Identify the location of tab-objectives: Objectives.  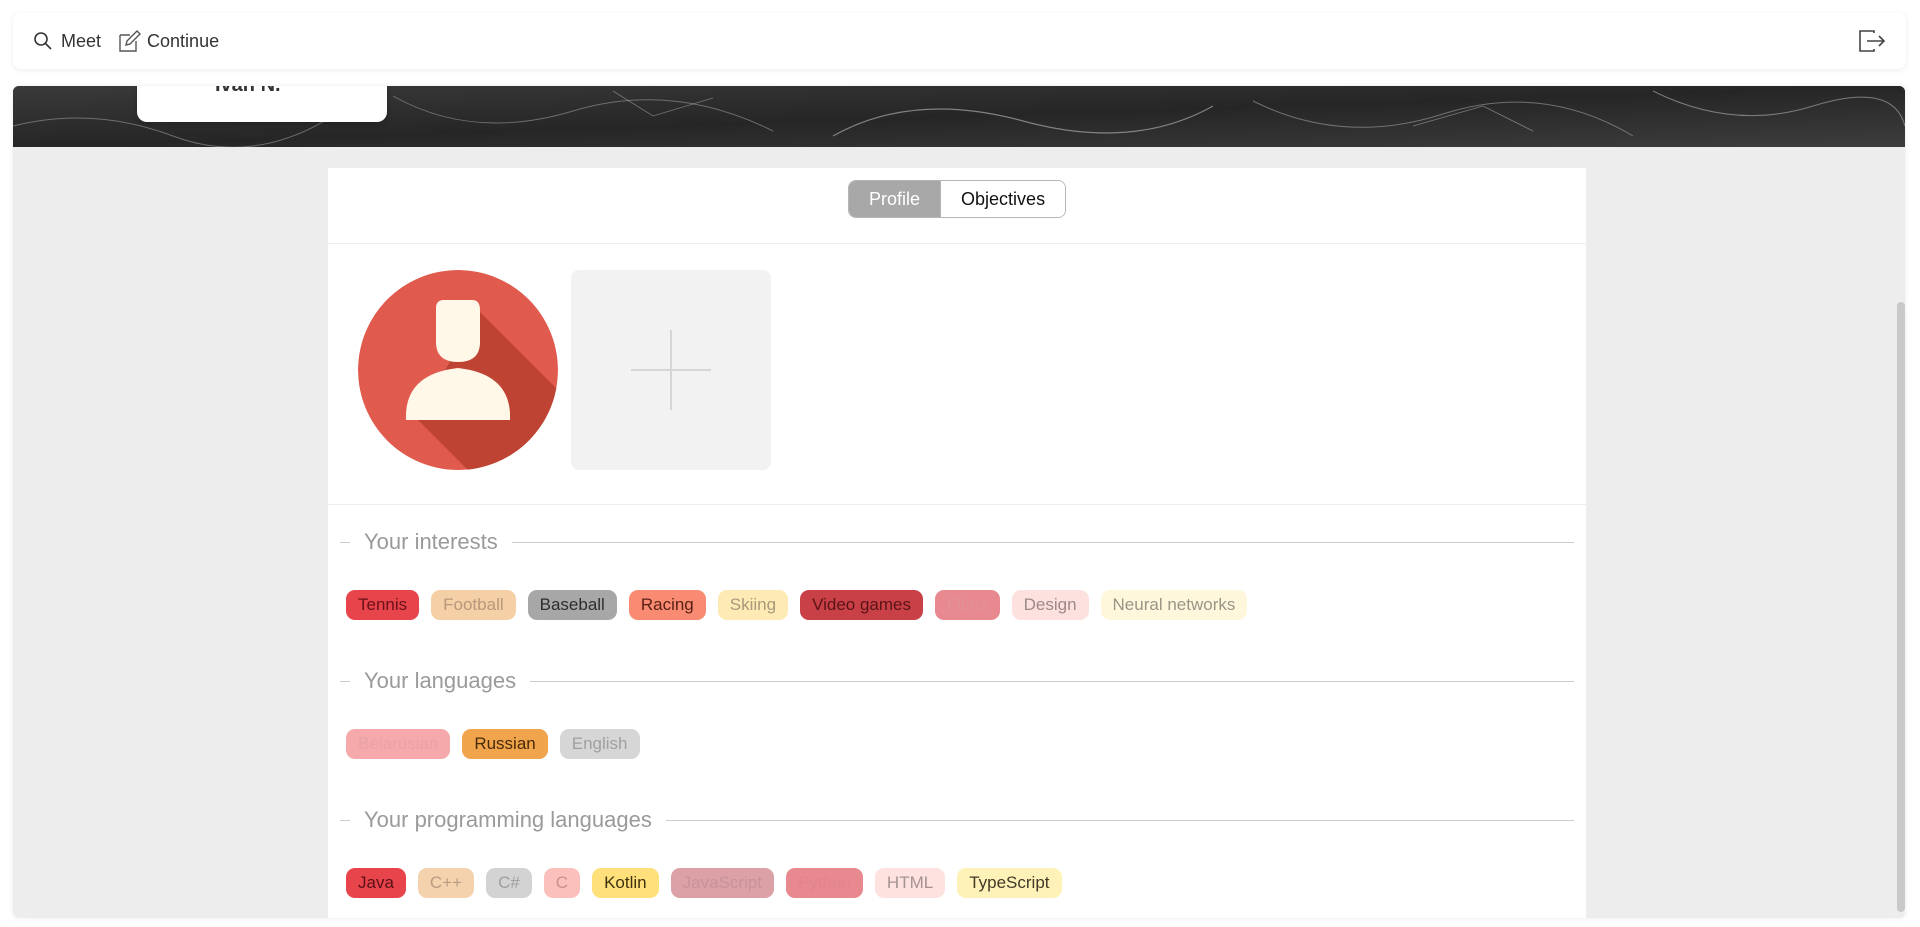
(1003, 199).